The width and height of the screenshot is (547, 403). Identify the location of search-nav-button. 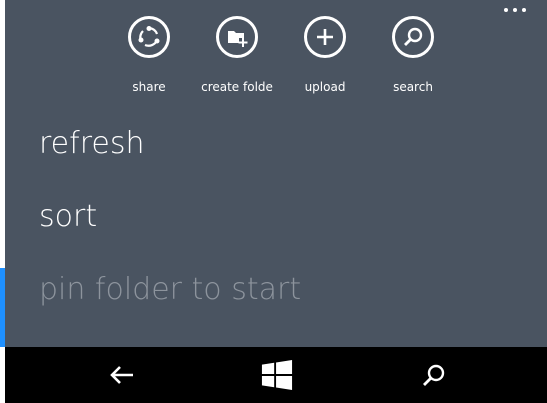
(434, 375).